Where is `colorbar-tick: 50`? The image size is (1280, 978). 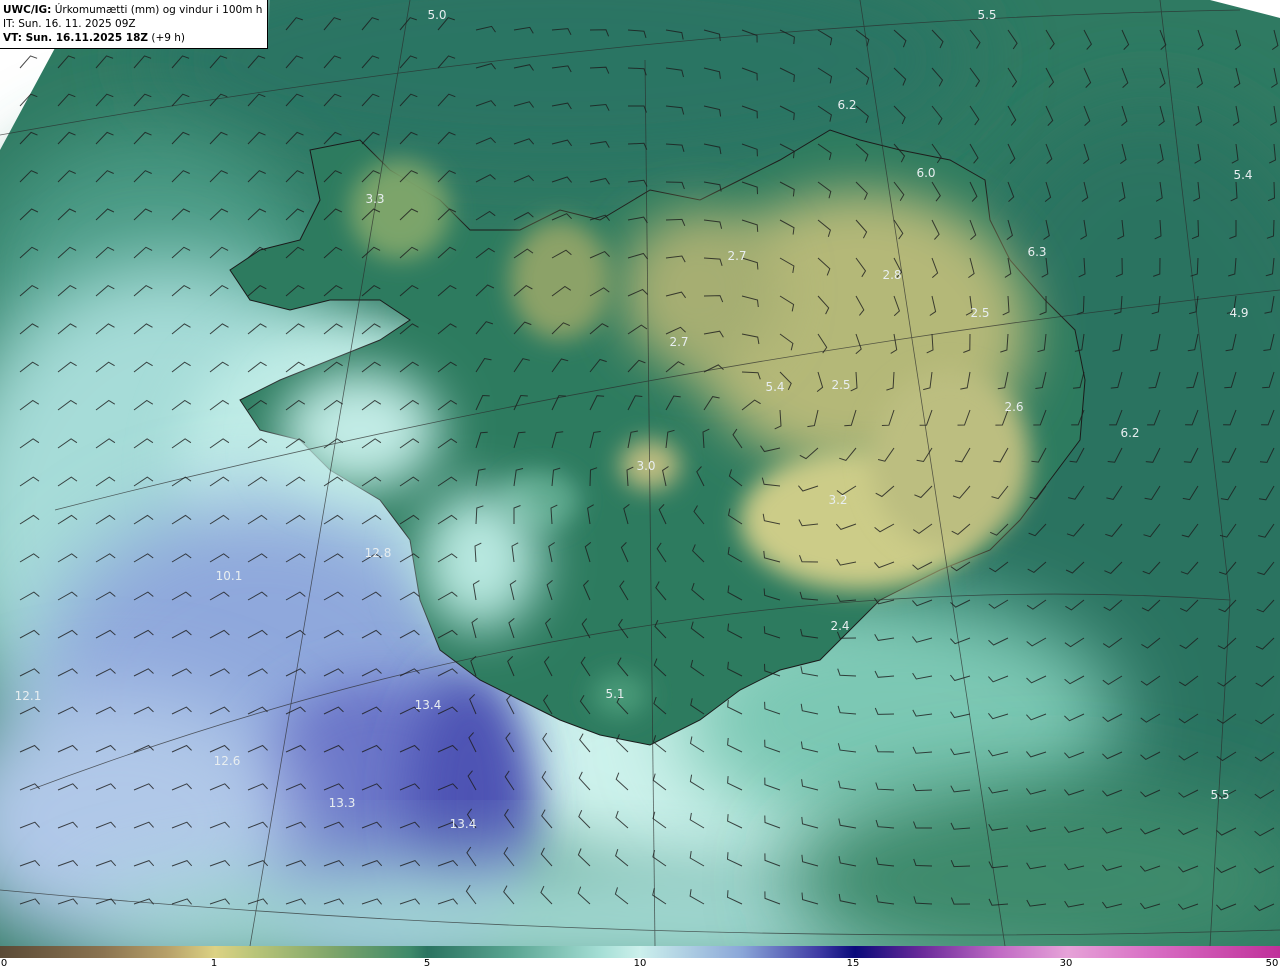
colorbar-tick: 50 is located at coordinates (1272, 963).